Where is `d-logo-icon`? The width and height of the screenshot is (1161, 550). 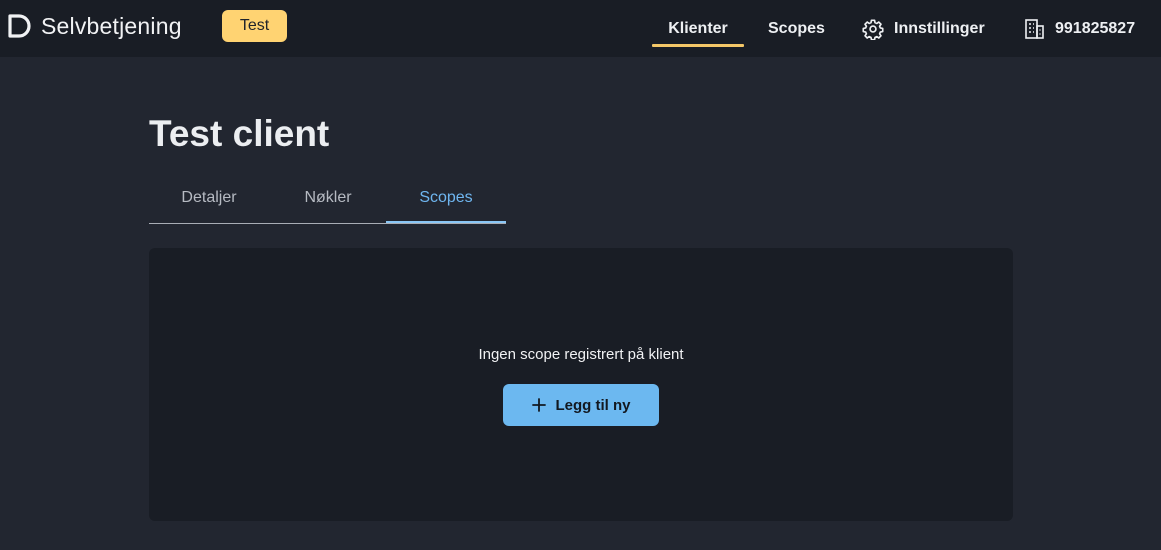 d-logo-icon is located at coordinates (20, 26).